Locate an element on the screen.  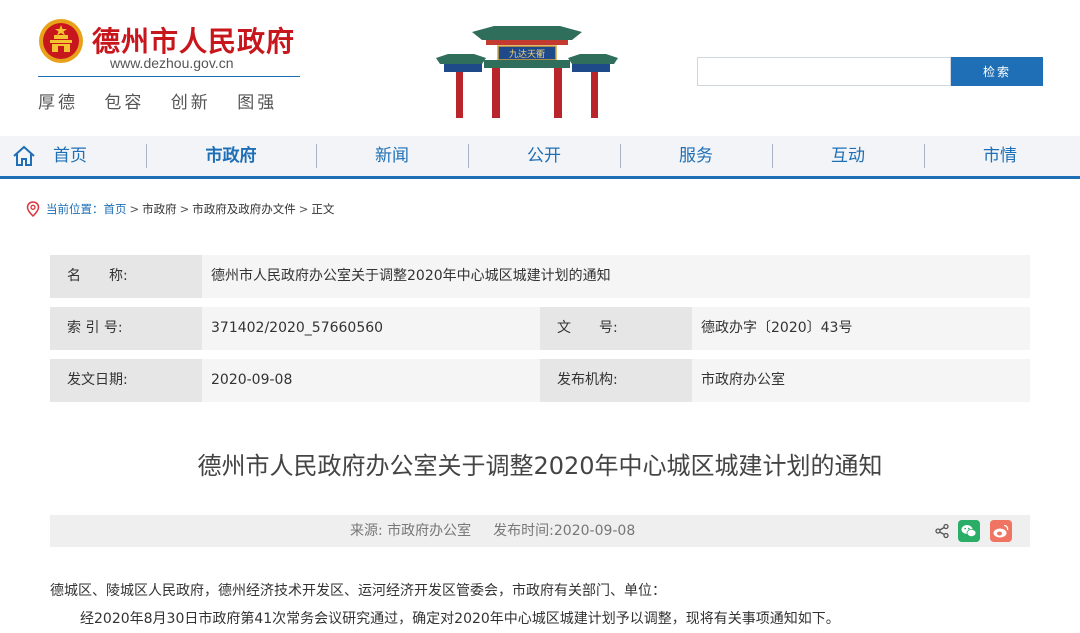
article-publish-time: 发布时间:2020-09-08 is located at coordinates (564, 531).